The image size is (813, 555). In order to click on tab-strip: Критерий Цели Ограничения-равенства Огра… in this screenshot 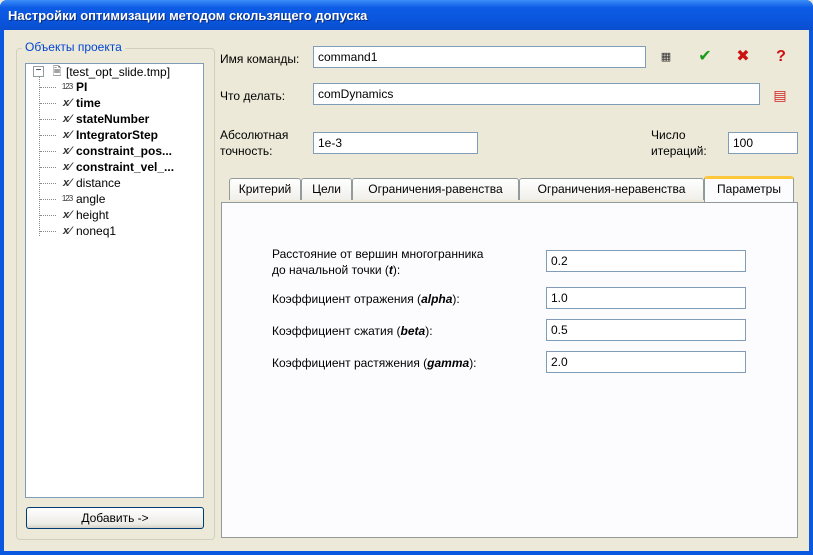, I will do `click(511, 189)`.